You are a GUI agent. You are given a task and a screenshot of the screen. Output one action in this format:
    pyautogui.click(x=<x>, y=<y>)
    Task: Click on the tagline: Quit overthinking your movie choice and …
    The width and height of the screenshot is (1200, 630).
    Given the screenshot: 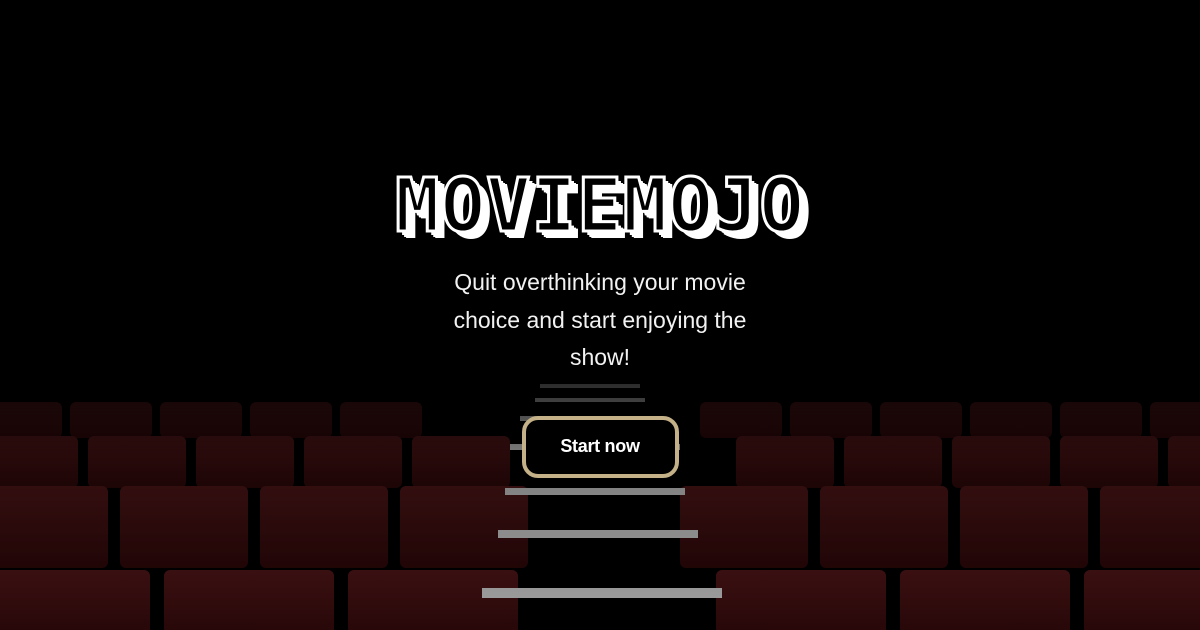 What is the action you would take?
    pyautogui.click(x=600, y=319)
    